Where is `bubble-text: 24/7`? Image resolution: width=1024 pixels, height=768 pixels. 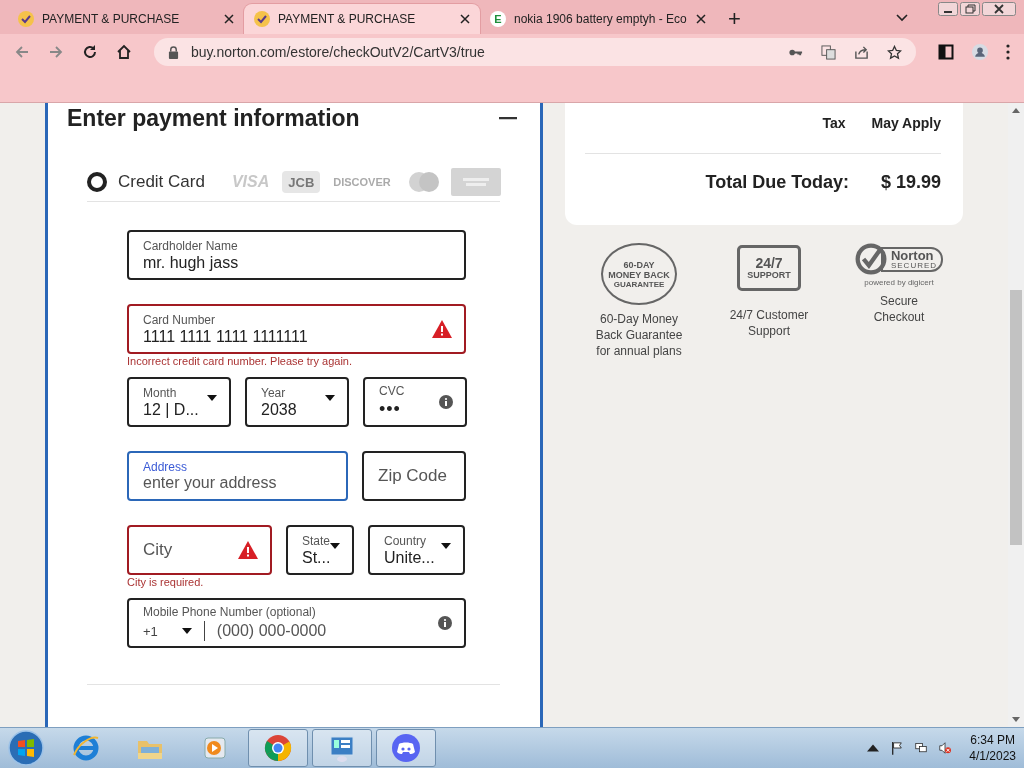
bubble-text: 24/7 is located at coordinates (769, 263).